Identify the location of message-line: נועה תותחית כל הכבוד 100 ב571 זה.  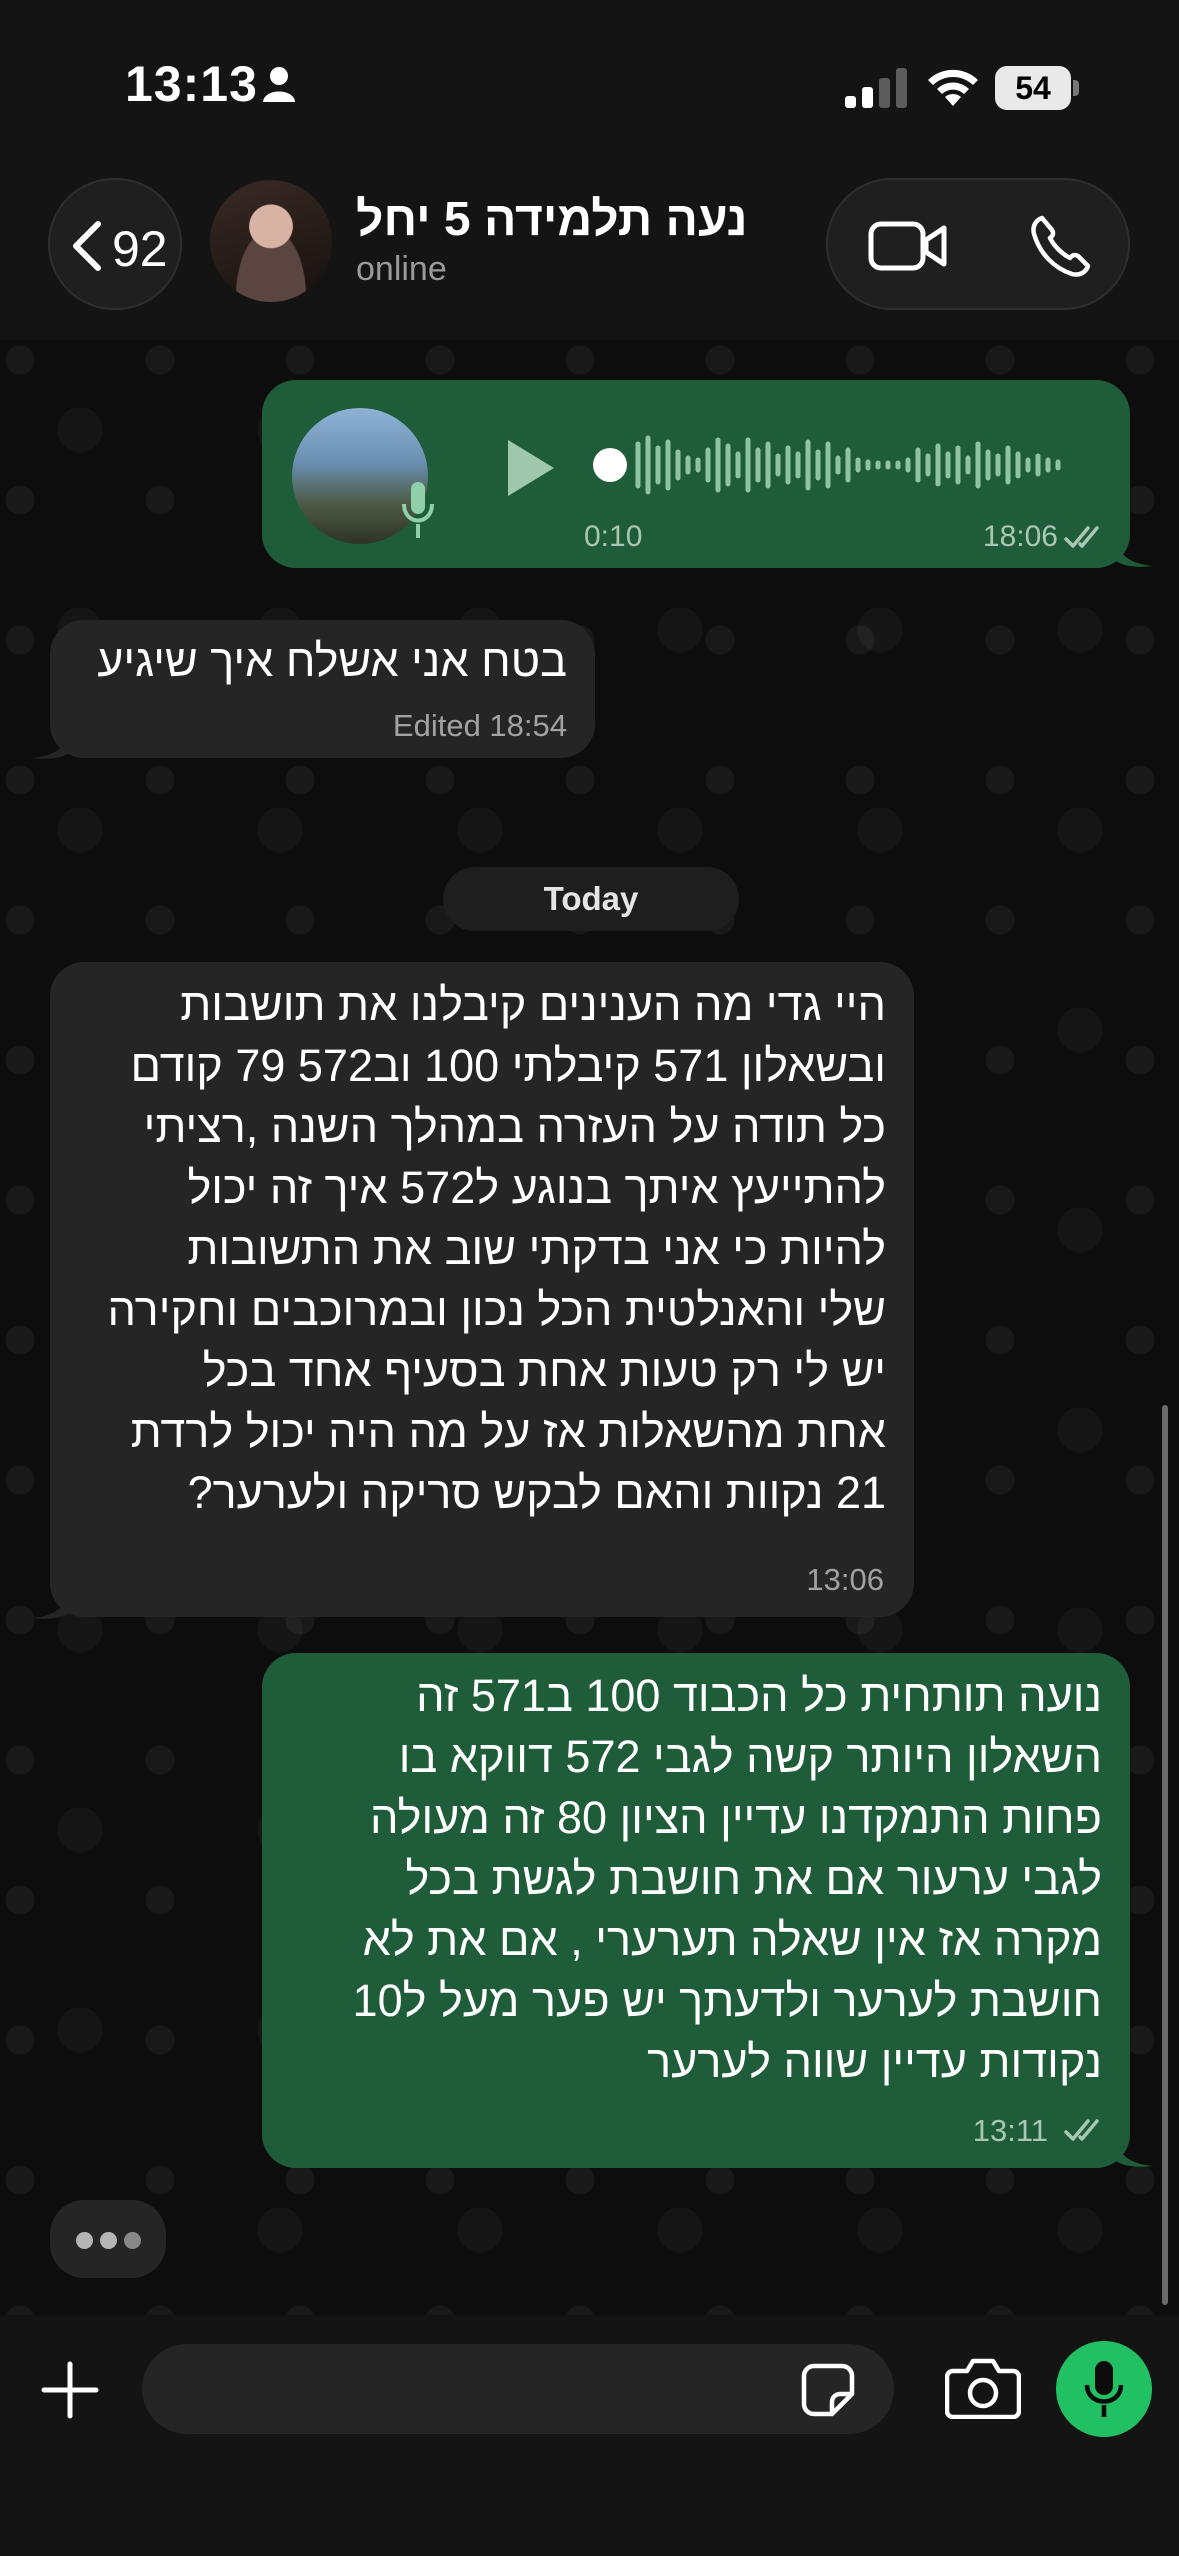
(759, 1695).